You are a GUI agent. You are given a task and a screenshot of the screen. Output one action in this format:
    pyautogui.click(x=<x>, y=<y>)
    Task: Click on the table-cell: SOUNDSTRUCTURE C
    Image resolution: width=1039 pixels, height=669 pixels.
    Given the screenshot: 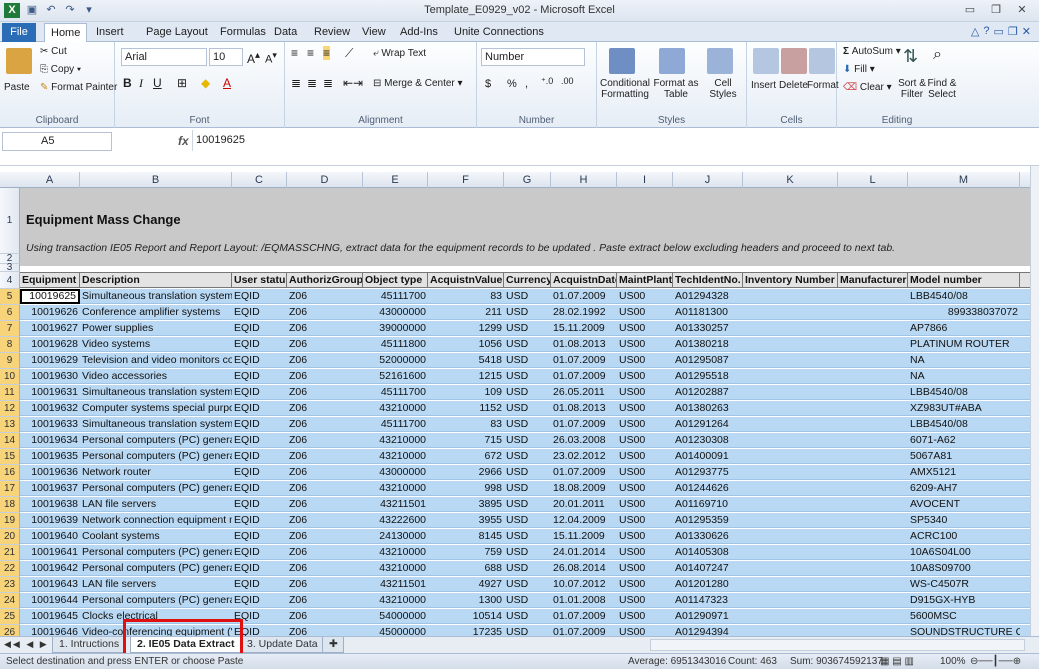 What is the action you would take?
    pyautogui.click(x=964, y=630)
    